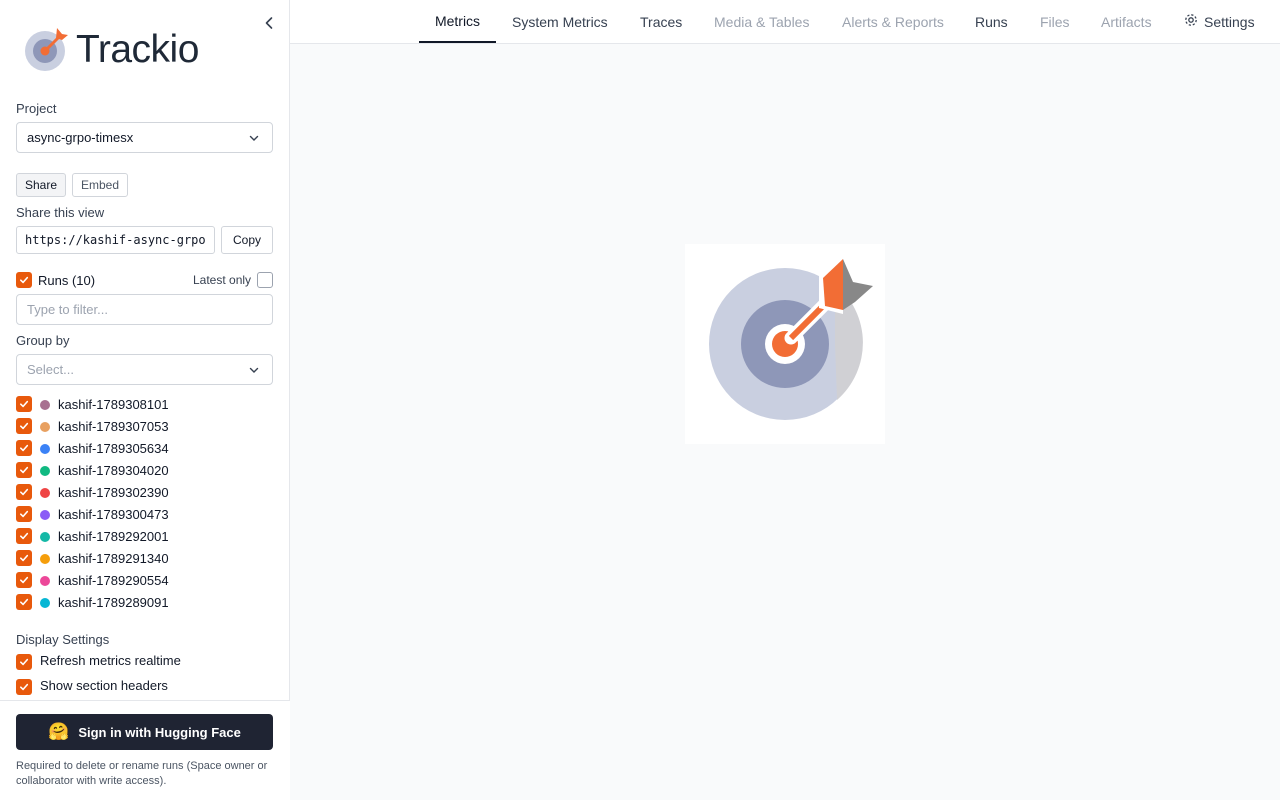 This screenshot has width=1280, height=800. Describe the element at coordinates (1229, 21) in the screenshot. I see `tab-settings-label: Settings` at that location.